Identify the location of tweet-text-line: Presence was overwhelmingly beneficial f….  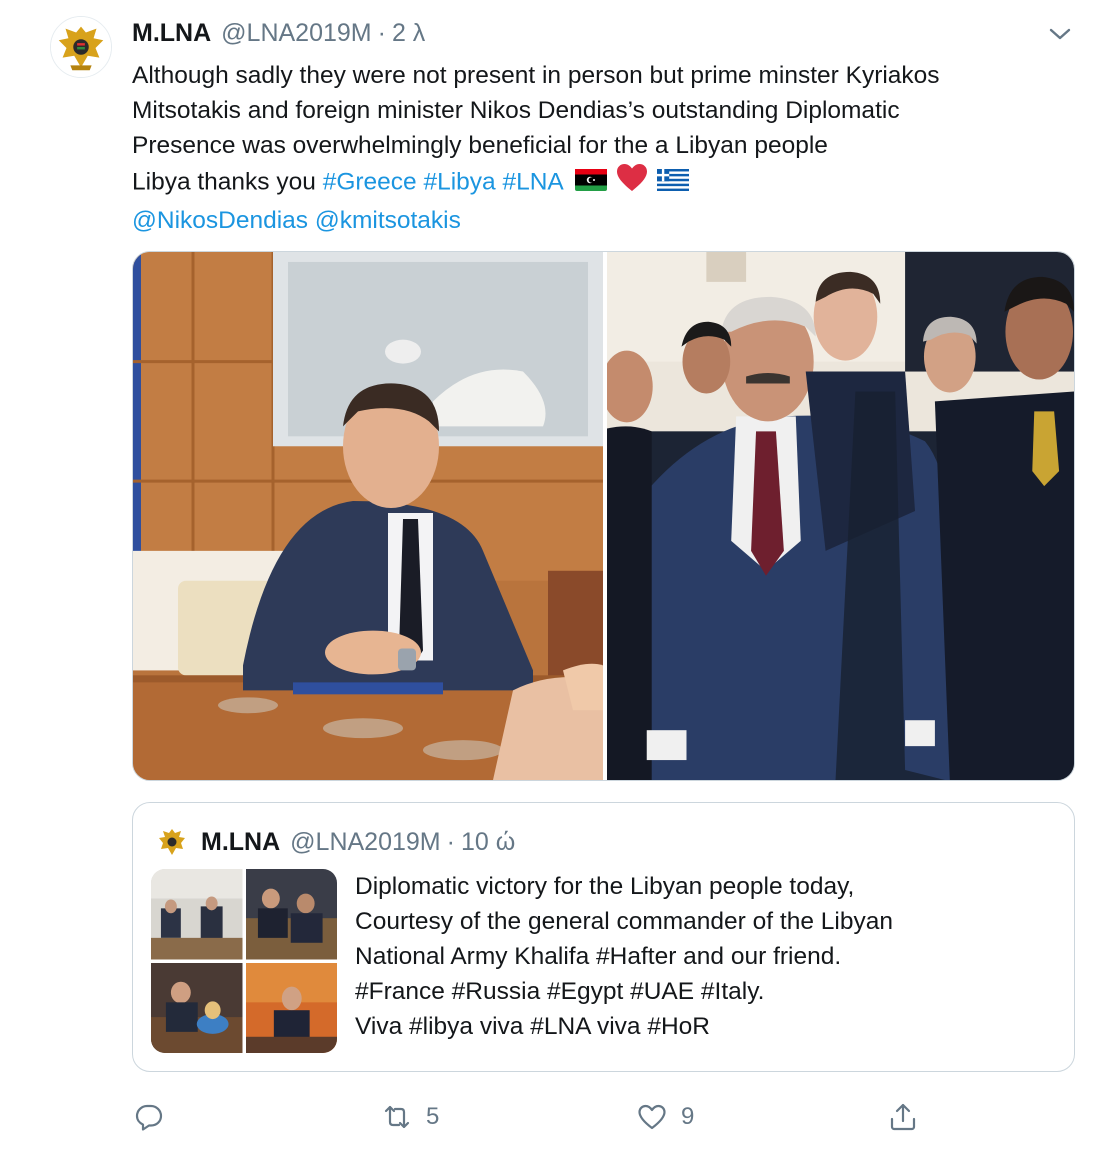
(480, 145).